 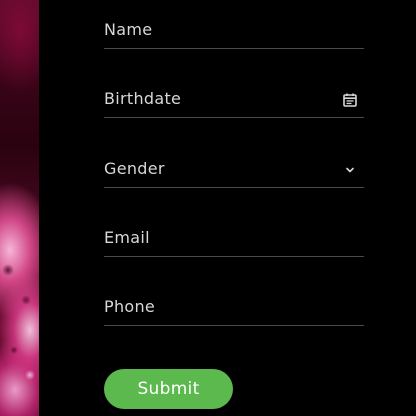 What do you see at coordinates (143, 98) in the screenshot?
I see `birthdate-field-label: Birthdate` at bounding box center [143, 98].